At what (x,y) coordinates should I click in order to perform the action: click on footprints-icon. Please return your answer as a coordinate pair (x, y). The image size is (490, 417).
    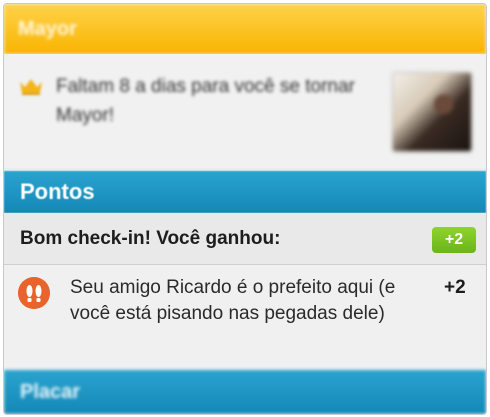
    Looking at the image, I should click on (34, 293).